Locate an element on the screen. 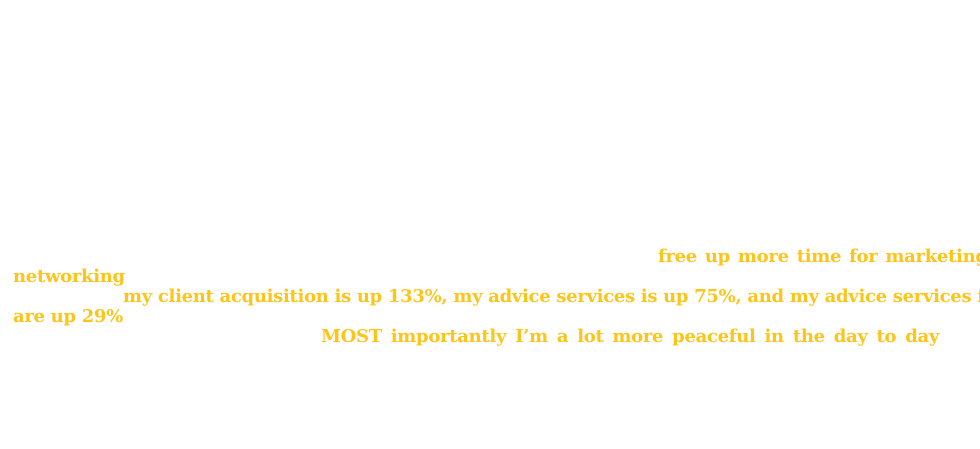 This screenshot has height=449, width=980. testimonial-line-networking: networking is located at coordinates (69, 276).